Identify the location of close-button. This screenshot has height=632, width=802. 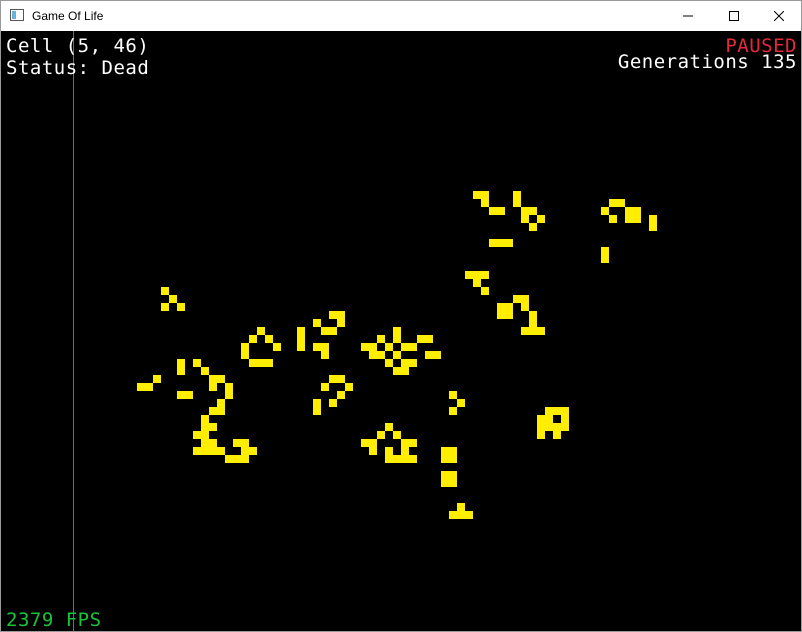
(779, 16).